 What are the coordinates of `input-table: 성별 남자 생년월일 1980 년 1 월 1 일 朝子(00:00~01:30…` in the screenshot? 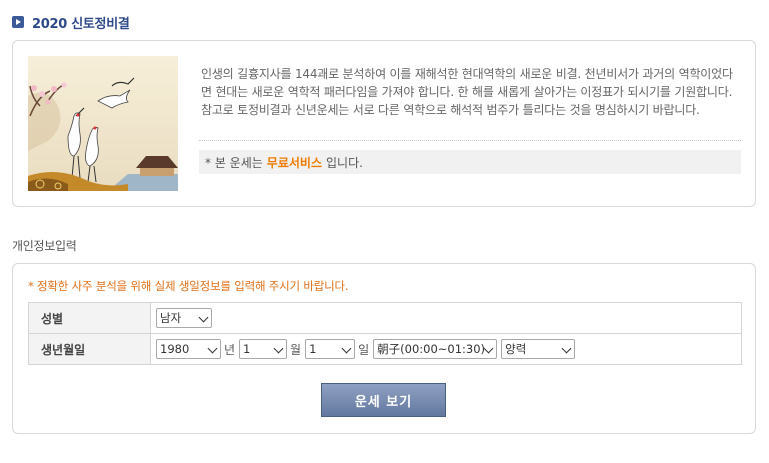 It's located at (385, 333).